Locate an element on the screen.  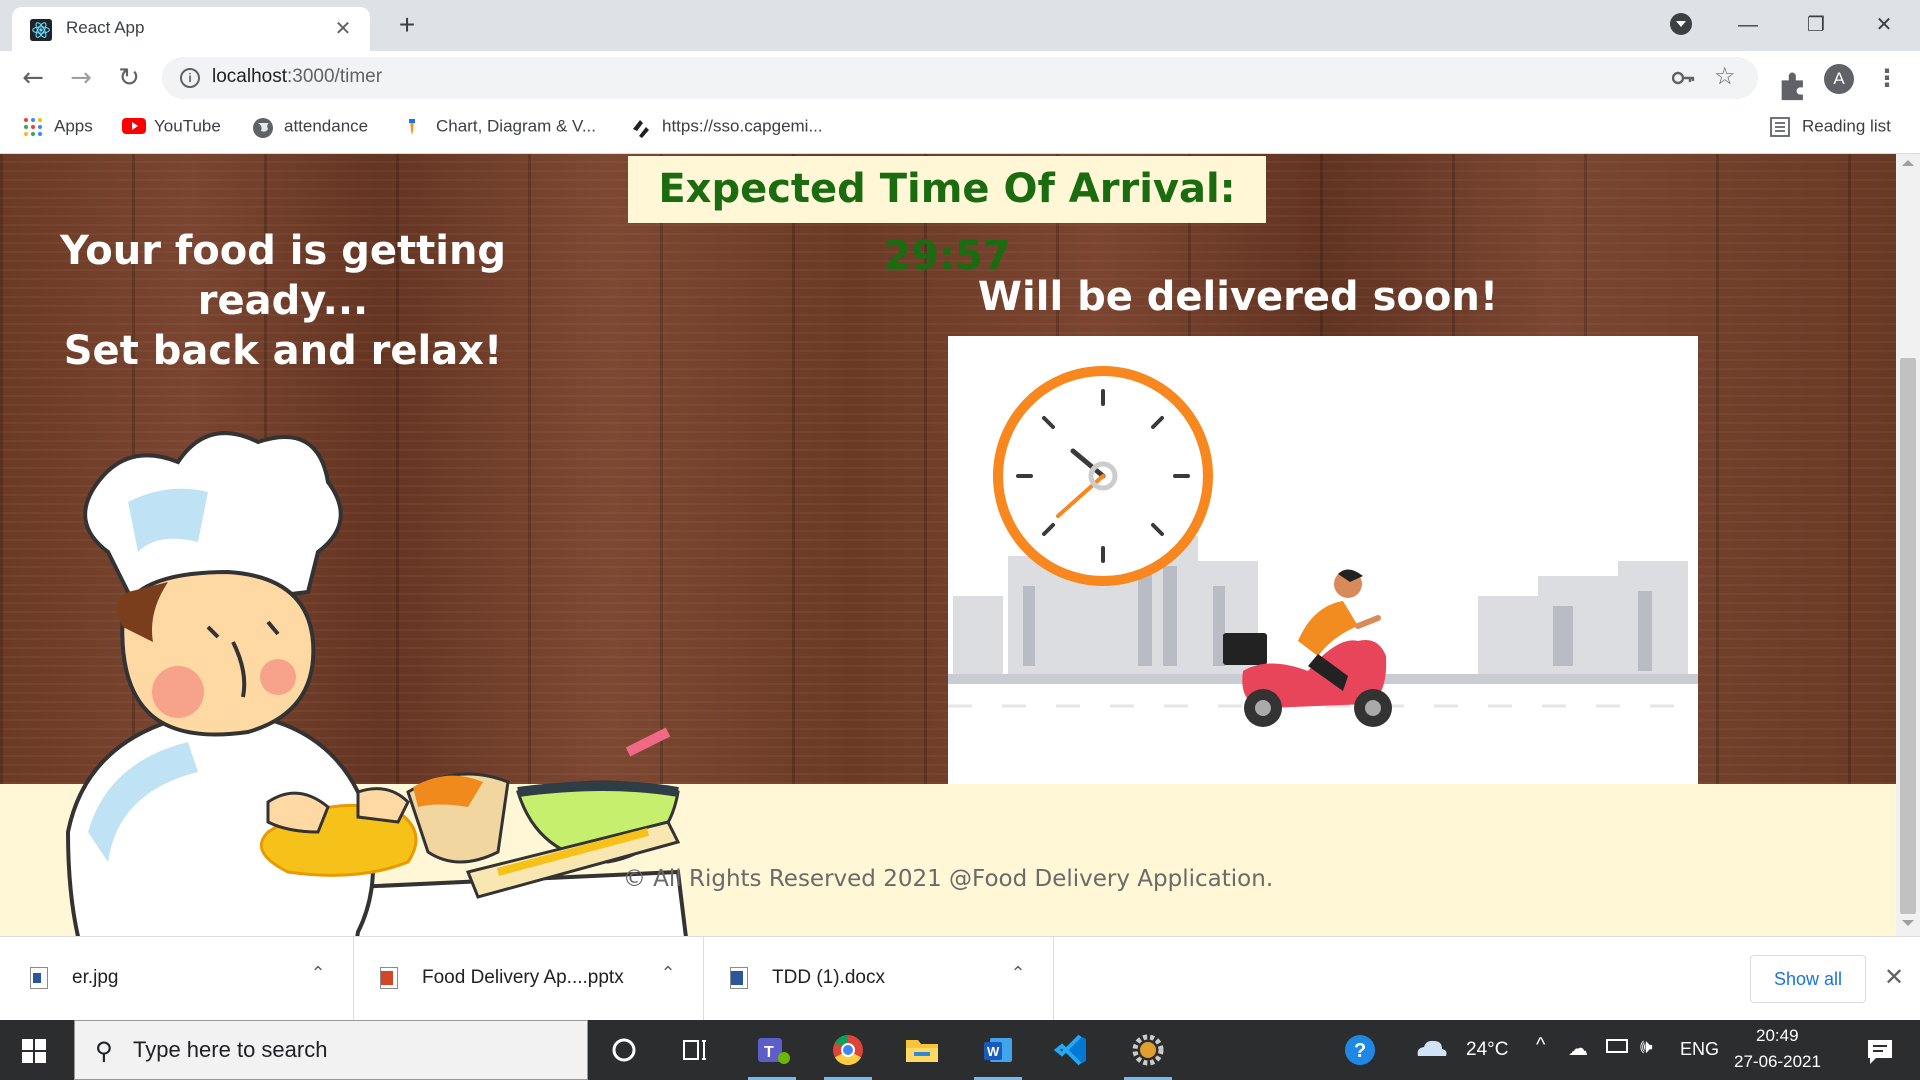
image-file-icon is located at coordinates (39, 978).